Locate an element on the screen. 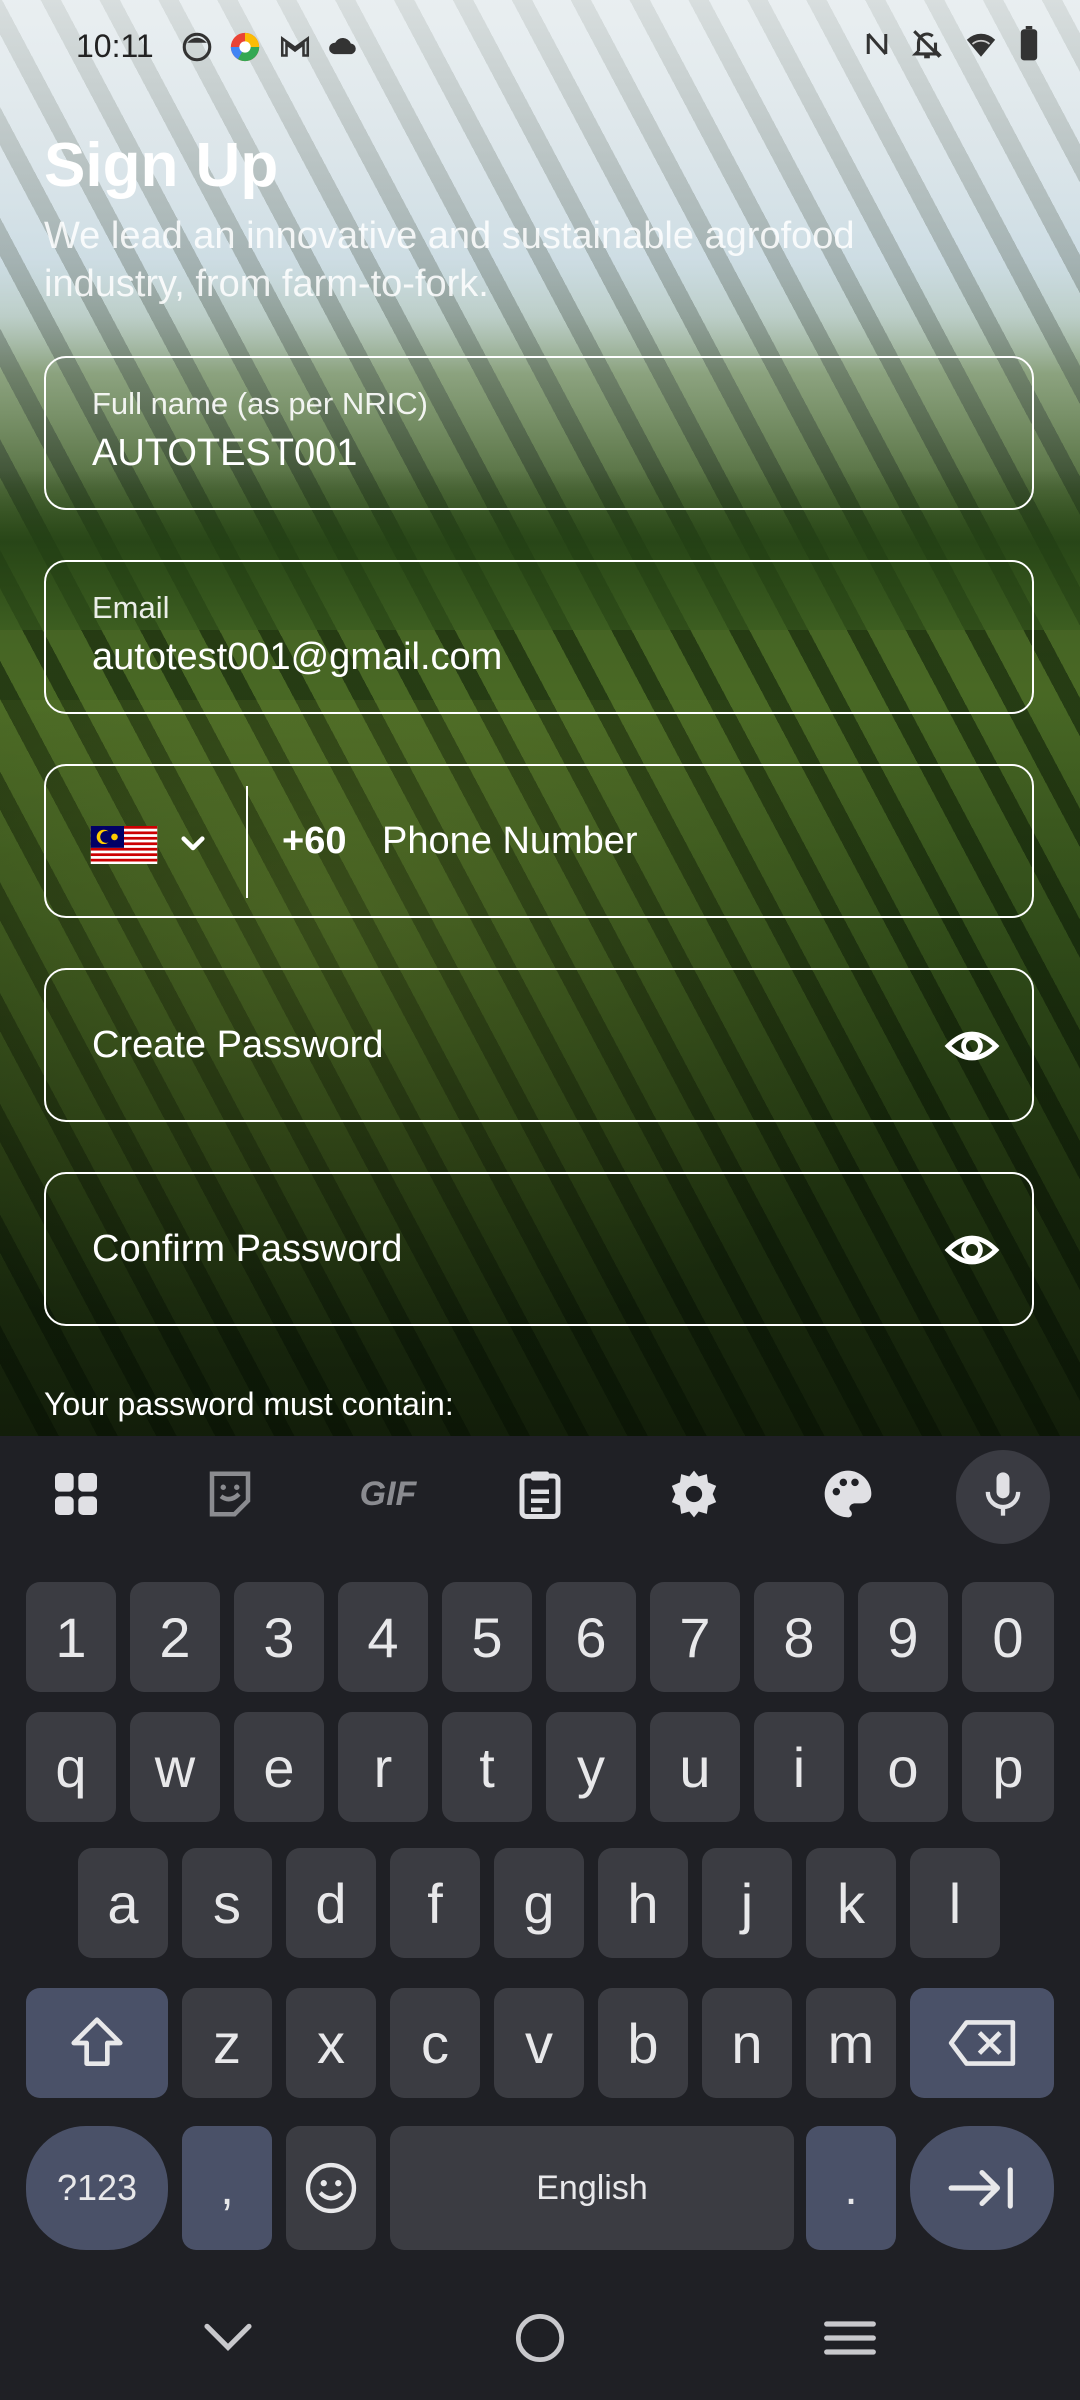  page-title: Sign Up is located at coordinates (161, 165).